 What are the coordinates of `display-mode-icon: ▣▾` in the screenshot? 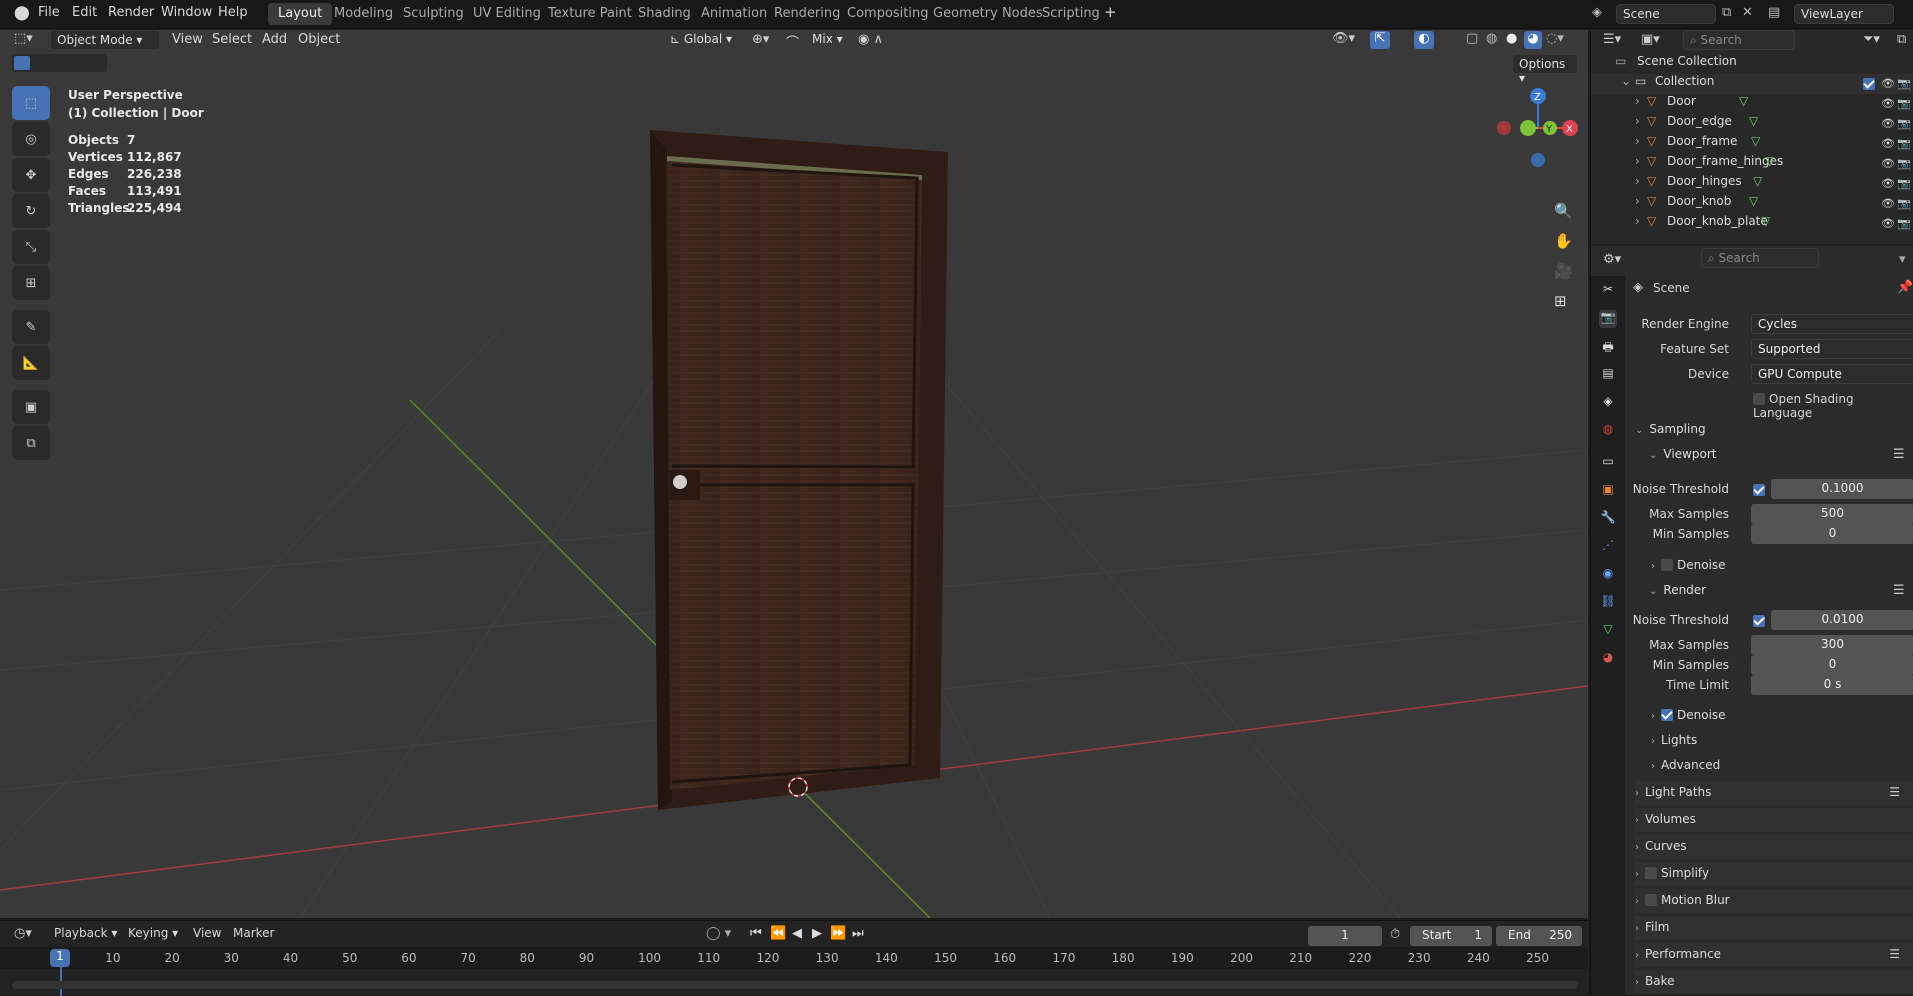 It's located at (1650, 39).